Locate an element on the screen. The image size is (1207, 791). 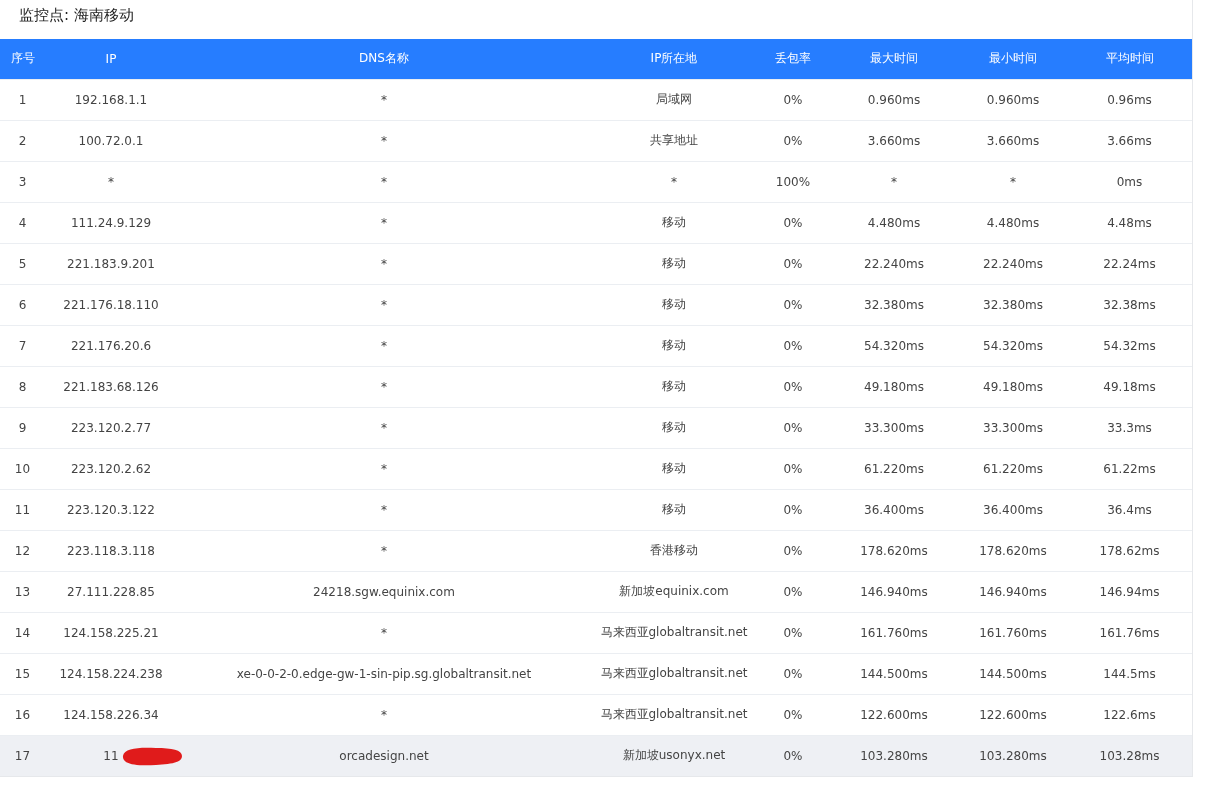
table-cell: 146.94ms is located at coordinates (1129, 591).